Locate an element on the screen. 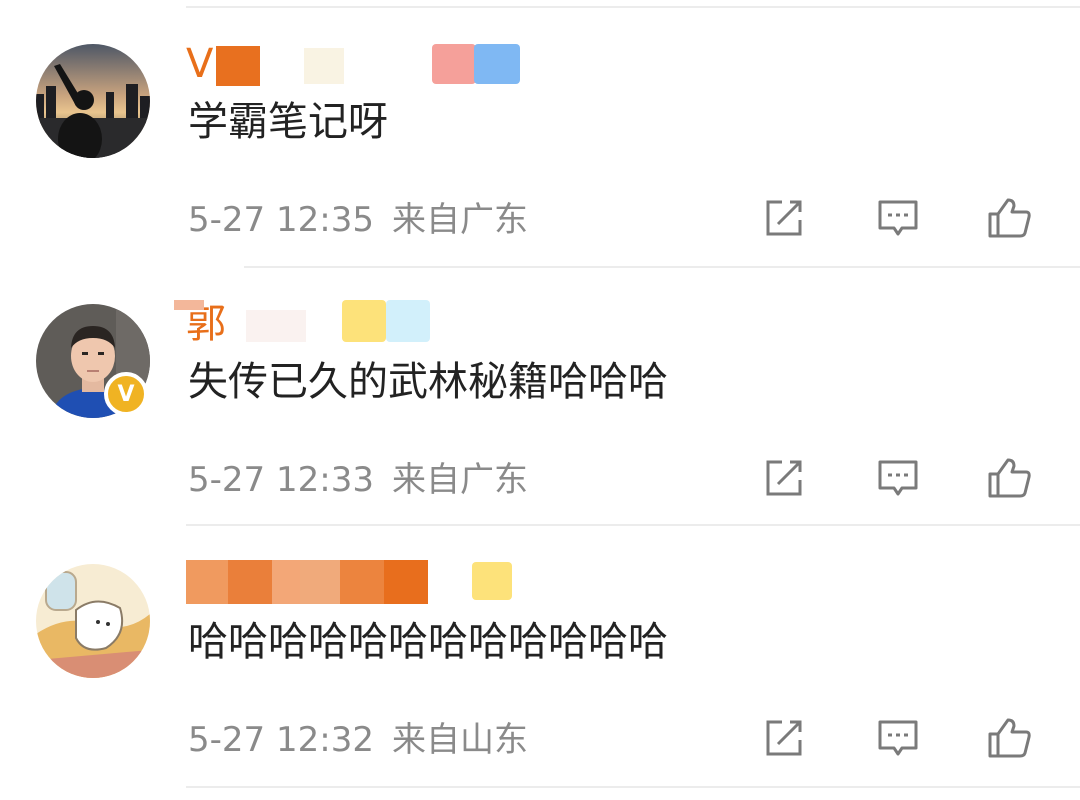  comment-meta: 5-27 12:32 来自山东 is located at coordinates (358, 740).